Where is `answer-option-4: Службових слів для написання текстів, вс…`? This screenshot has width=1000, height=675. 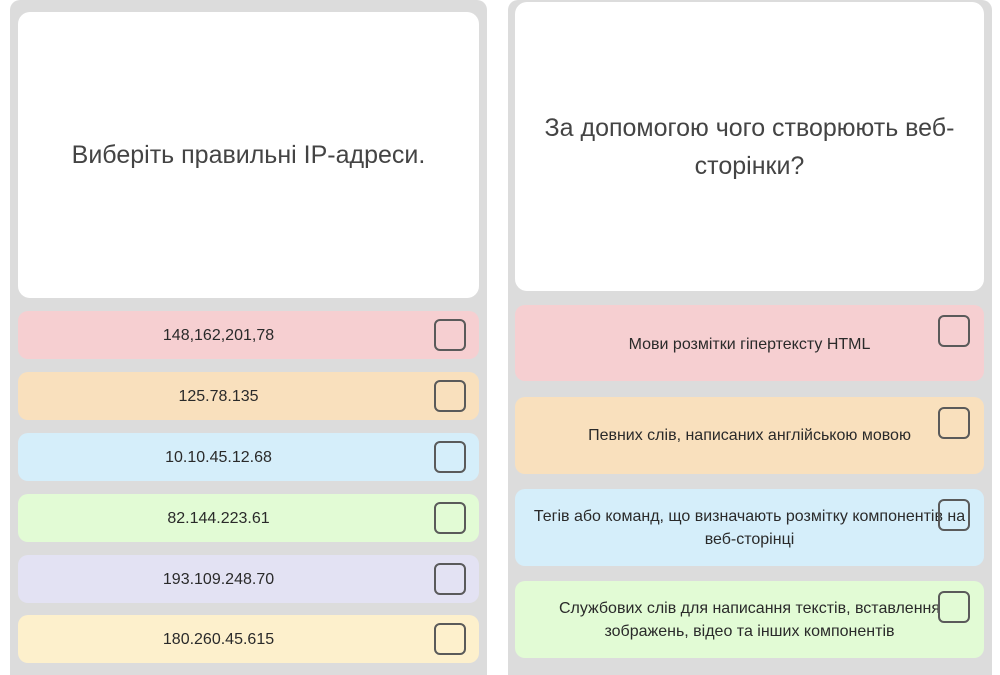
answer-option-4: Службових слів для написання текстів, вс… is located at coordinates (749, 619).